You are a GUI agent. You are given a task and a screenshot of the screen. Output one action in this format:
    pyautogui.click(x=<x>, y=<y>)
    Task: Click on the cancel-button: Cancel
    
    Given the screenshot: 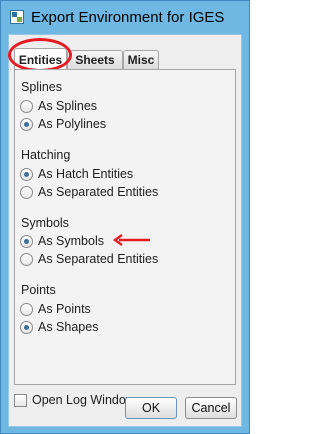 What is the action you would take?
    pyautogui.click(x=211, y=408)
    